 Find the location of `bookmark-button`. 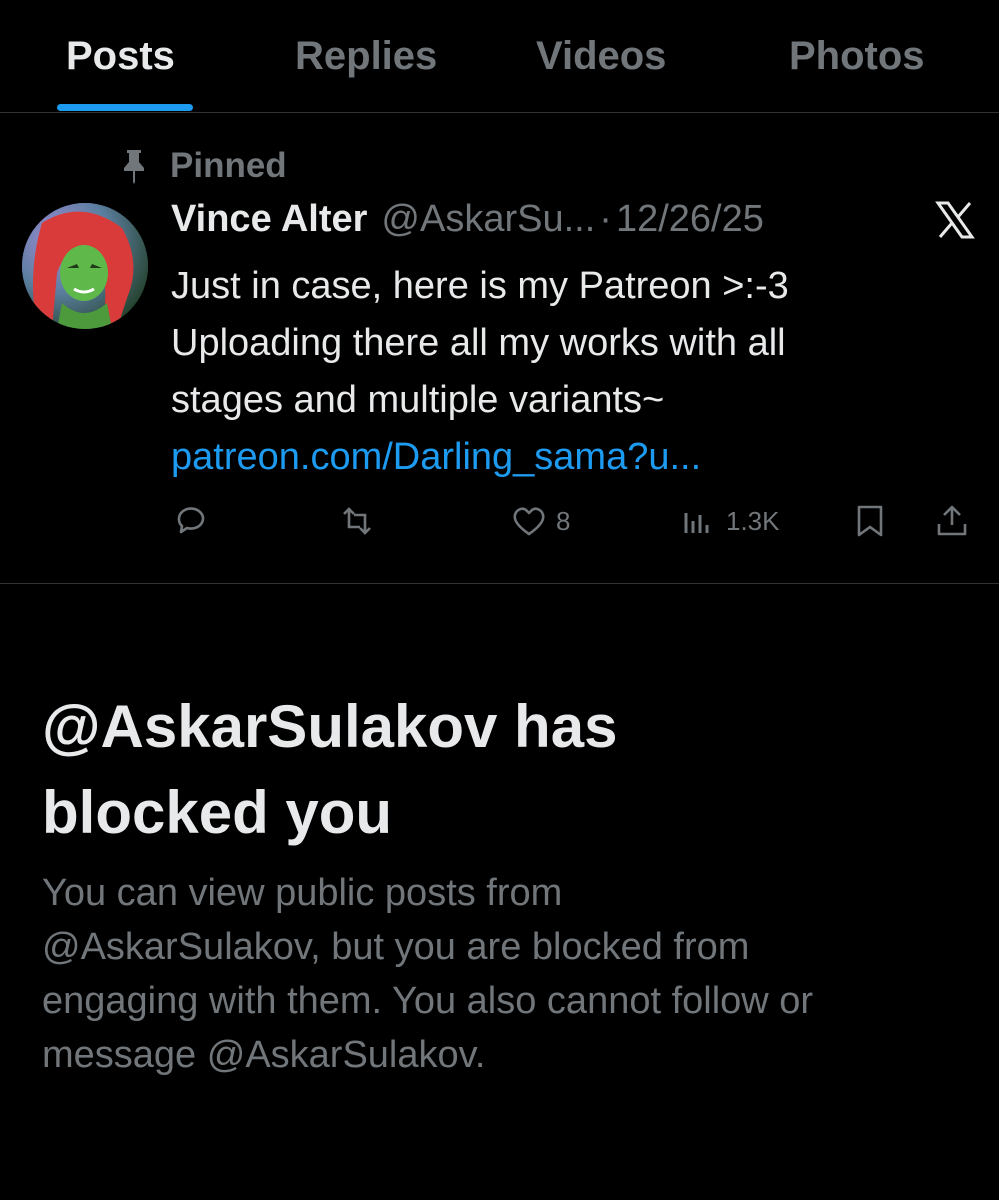

bookmark-button is located at coordinates (870, 521).